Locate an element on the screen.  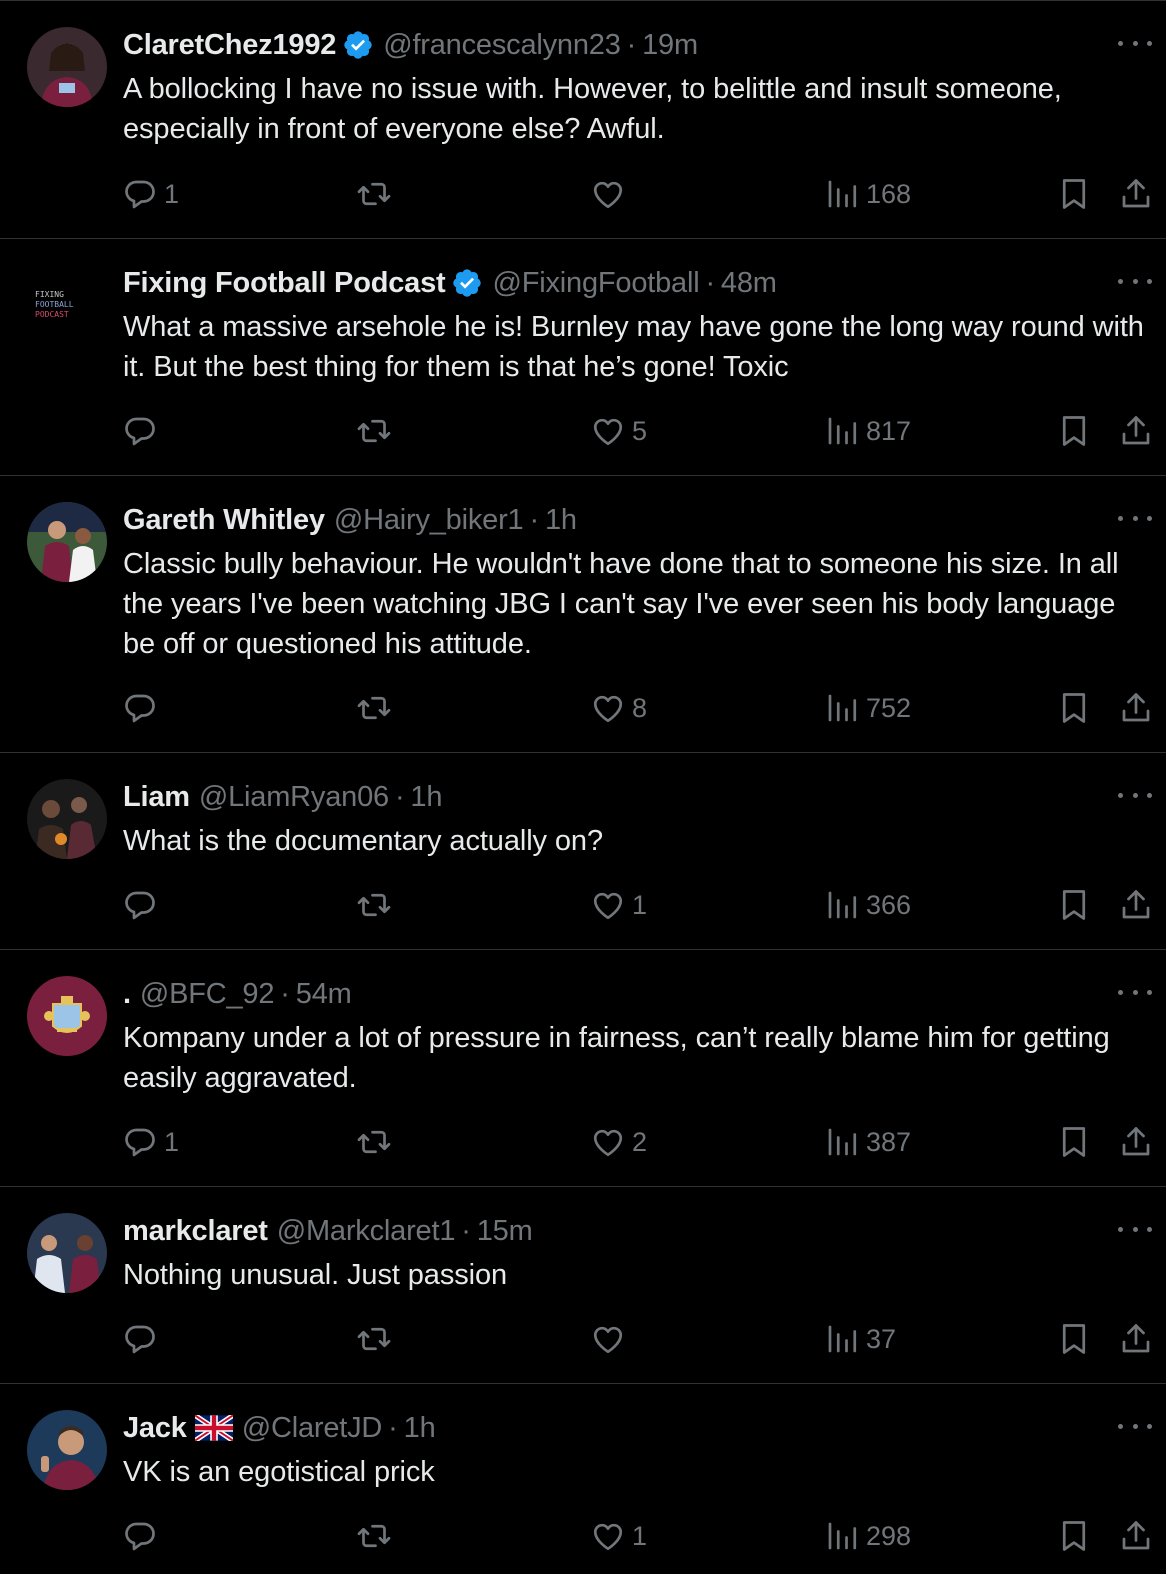
views-button: 366 is located at coordinates (867, 905).